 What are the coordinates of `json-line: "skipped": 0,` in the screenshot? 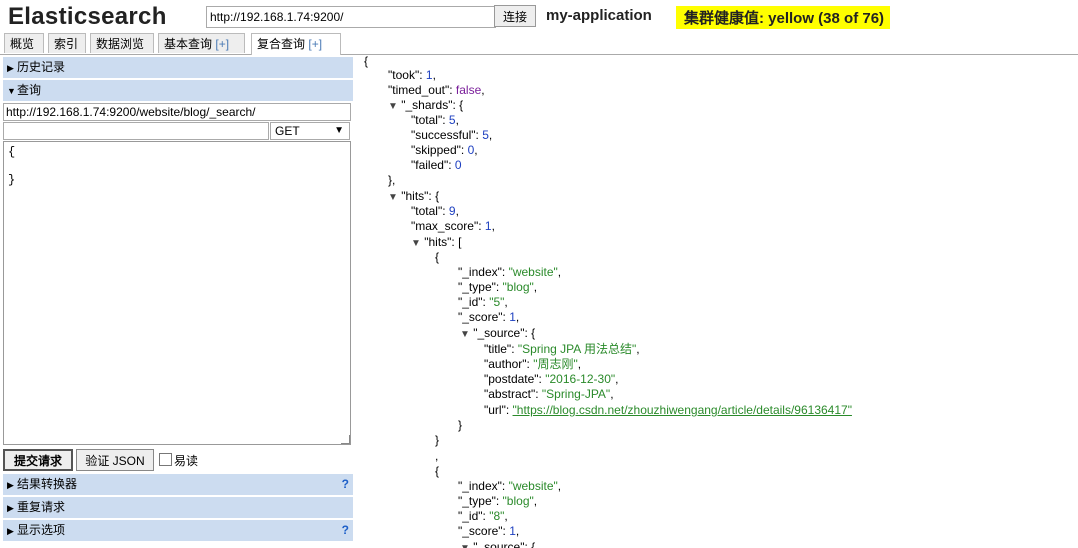 It's located at (444, 150).